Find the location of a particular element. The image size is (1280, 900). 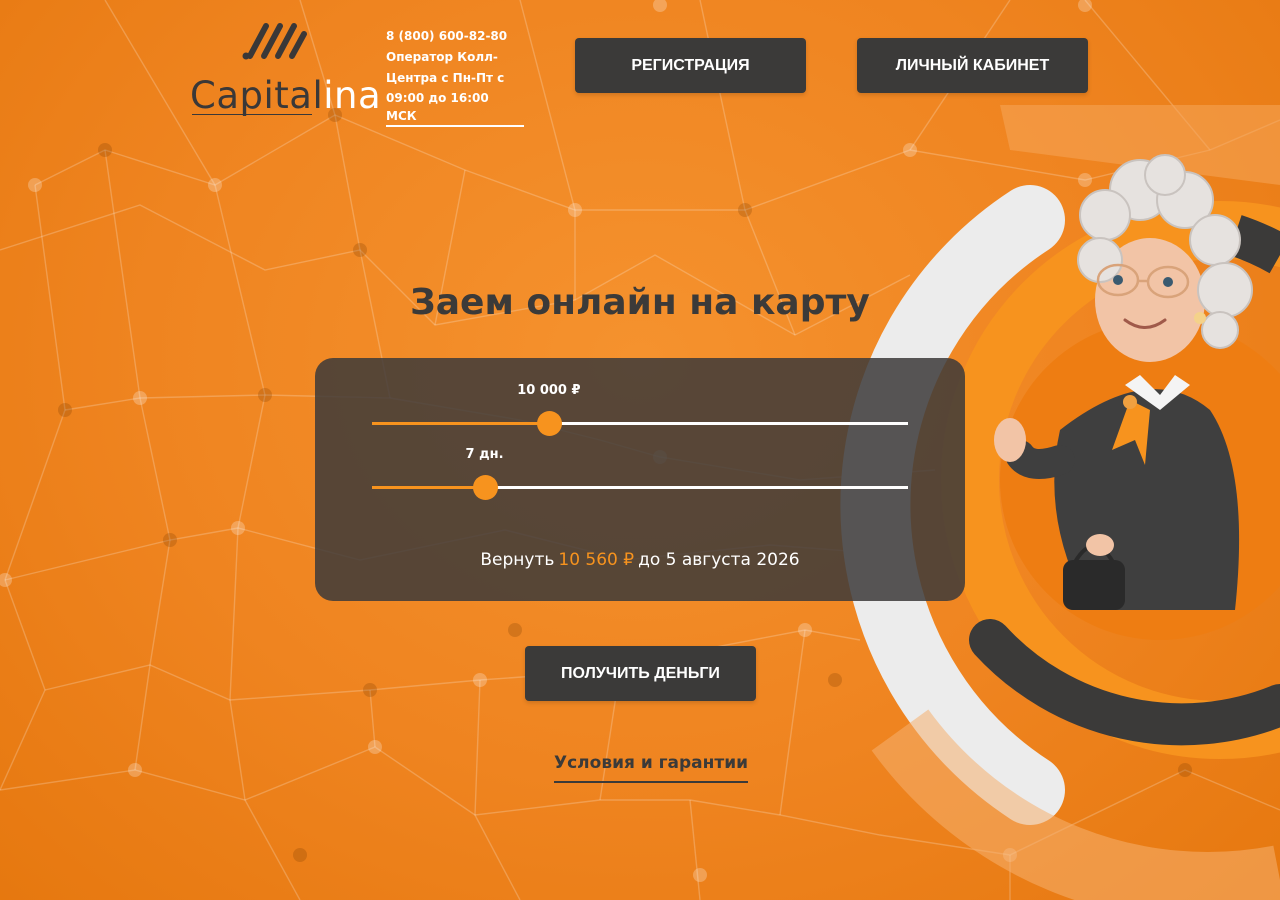

terms-link: Условия и гарантии is located at coordinates (651, 768).